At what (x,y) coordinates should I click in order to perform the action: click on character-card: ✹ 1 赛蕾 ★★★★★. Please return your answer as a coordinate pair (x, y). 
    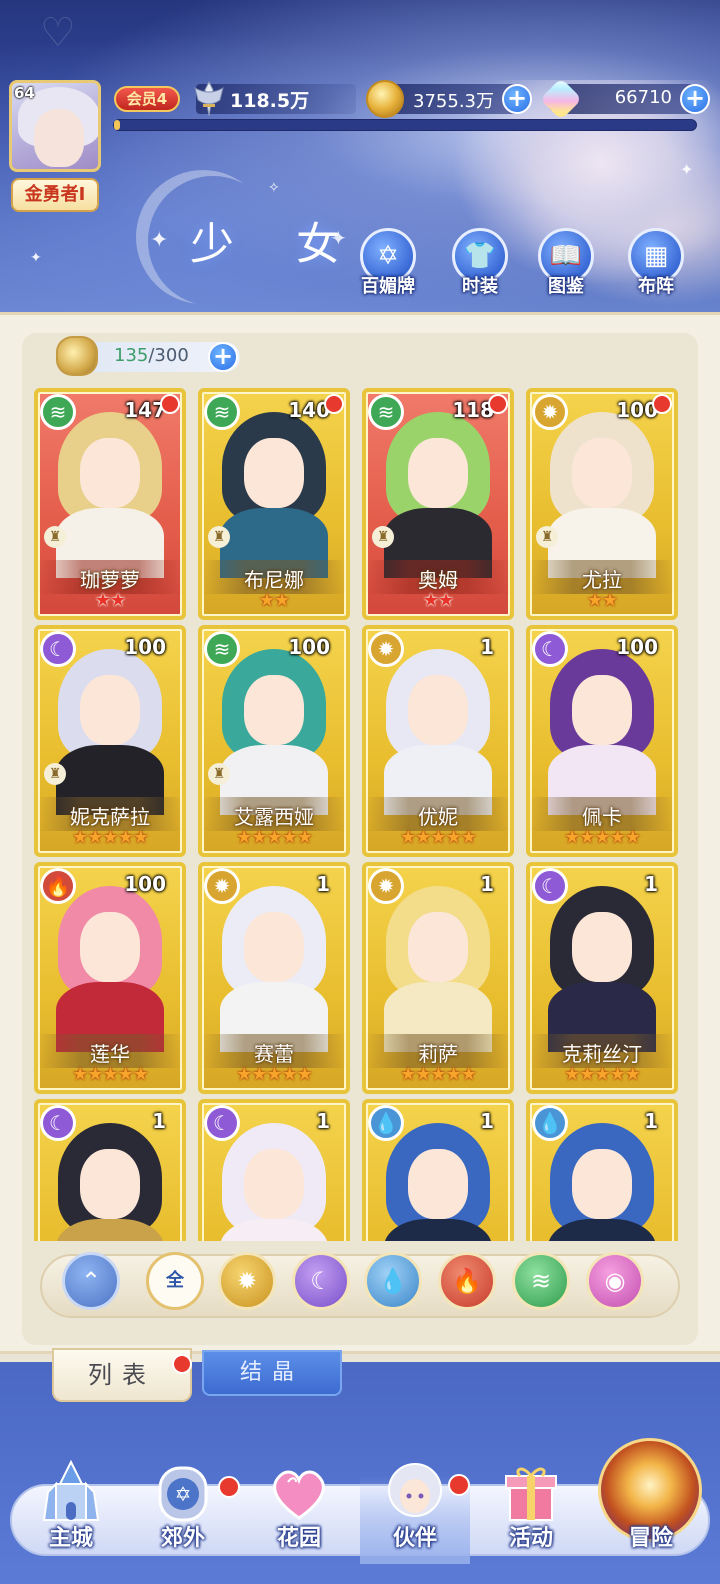
    Looking at the image, I should click on (274, 978).